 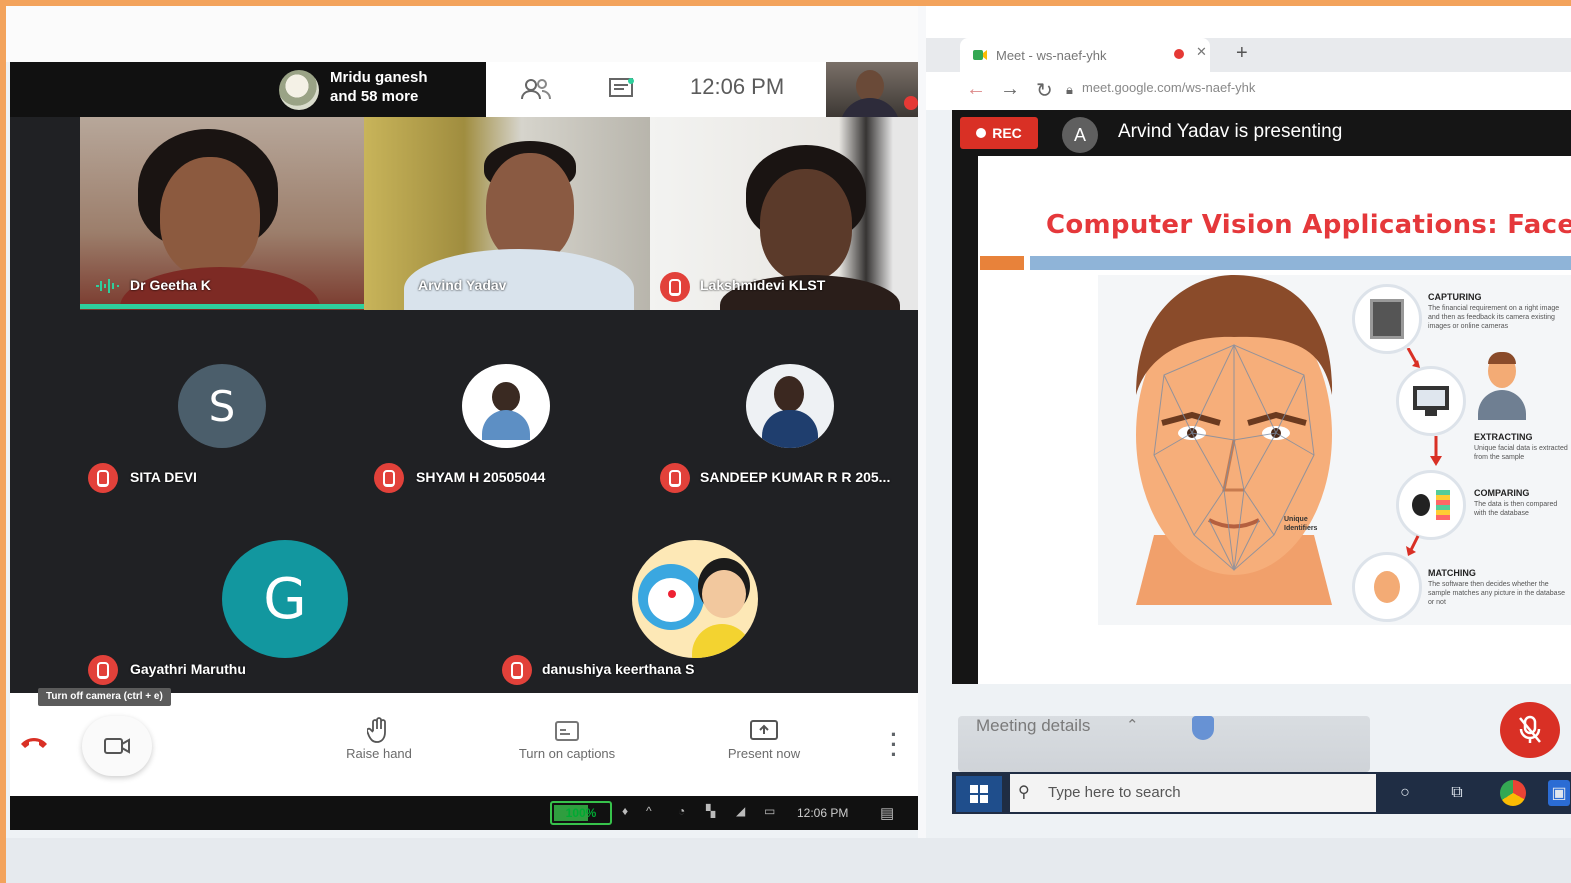 I want to click on lock-icon: 🔒︎, so click(x=1069, y=89).